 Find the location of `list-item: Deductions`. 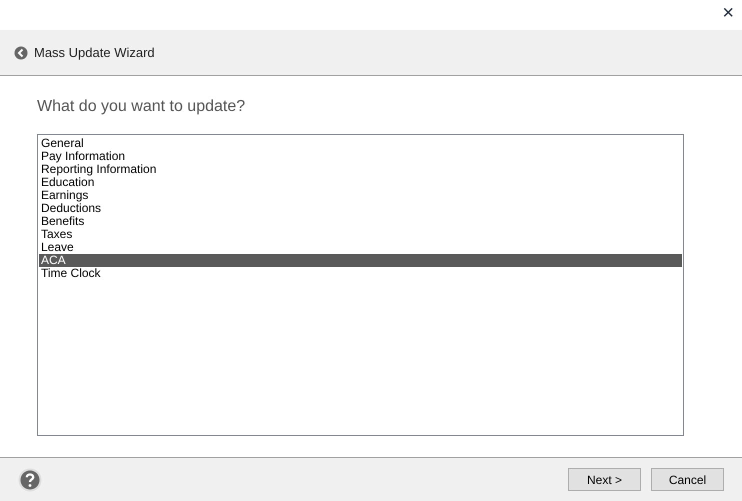

list-item: Deductions is located at coordinates (360, 208).